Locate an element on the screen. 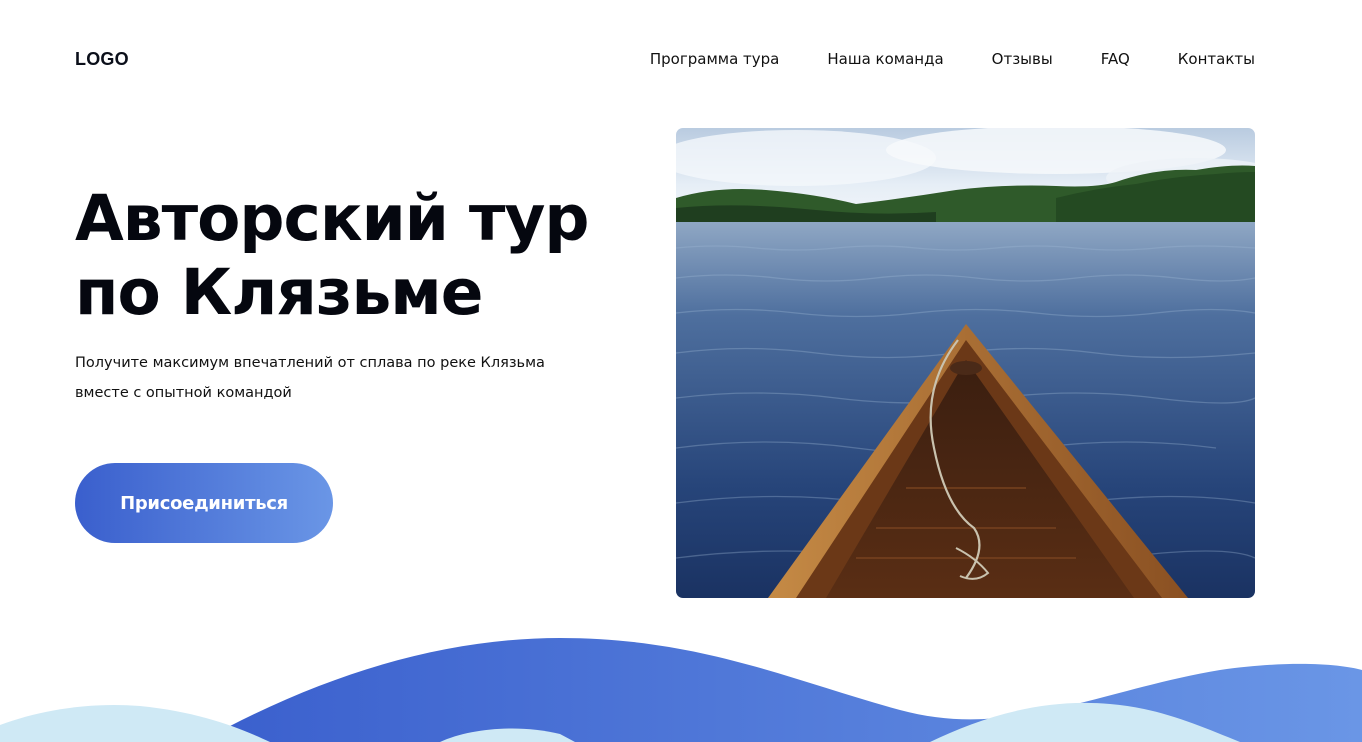  join-button: Присоединиться is located at coordinates (204, 503).